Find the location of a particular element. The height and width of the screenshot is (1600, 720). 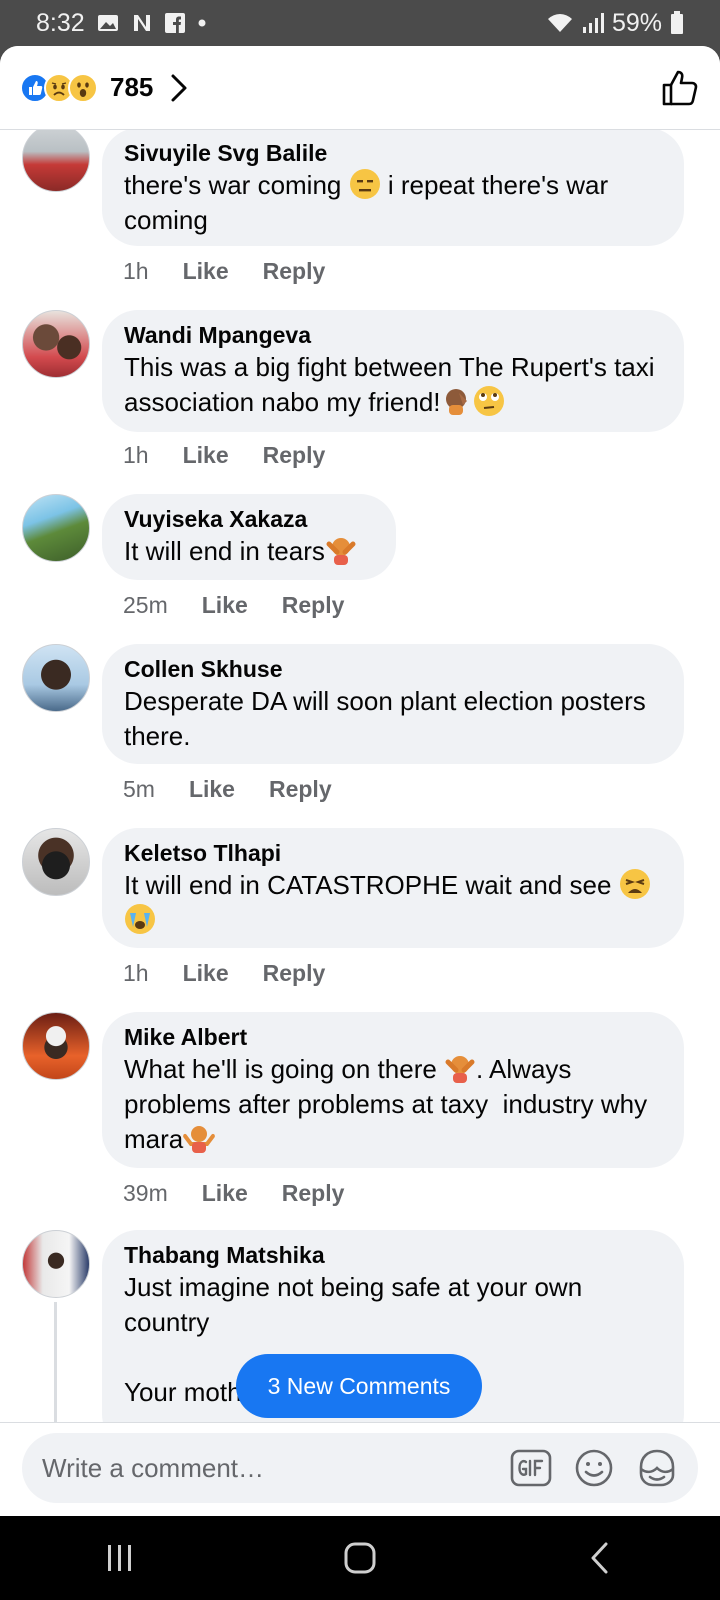

comment-author: Mike Albert is located at coordinates (393, 1037).